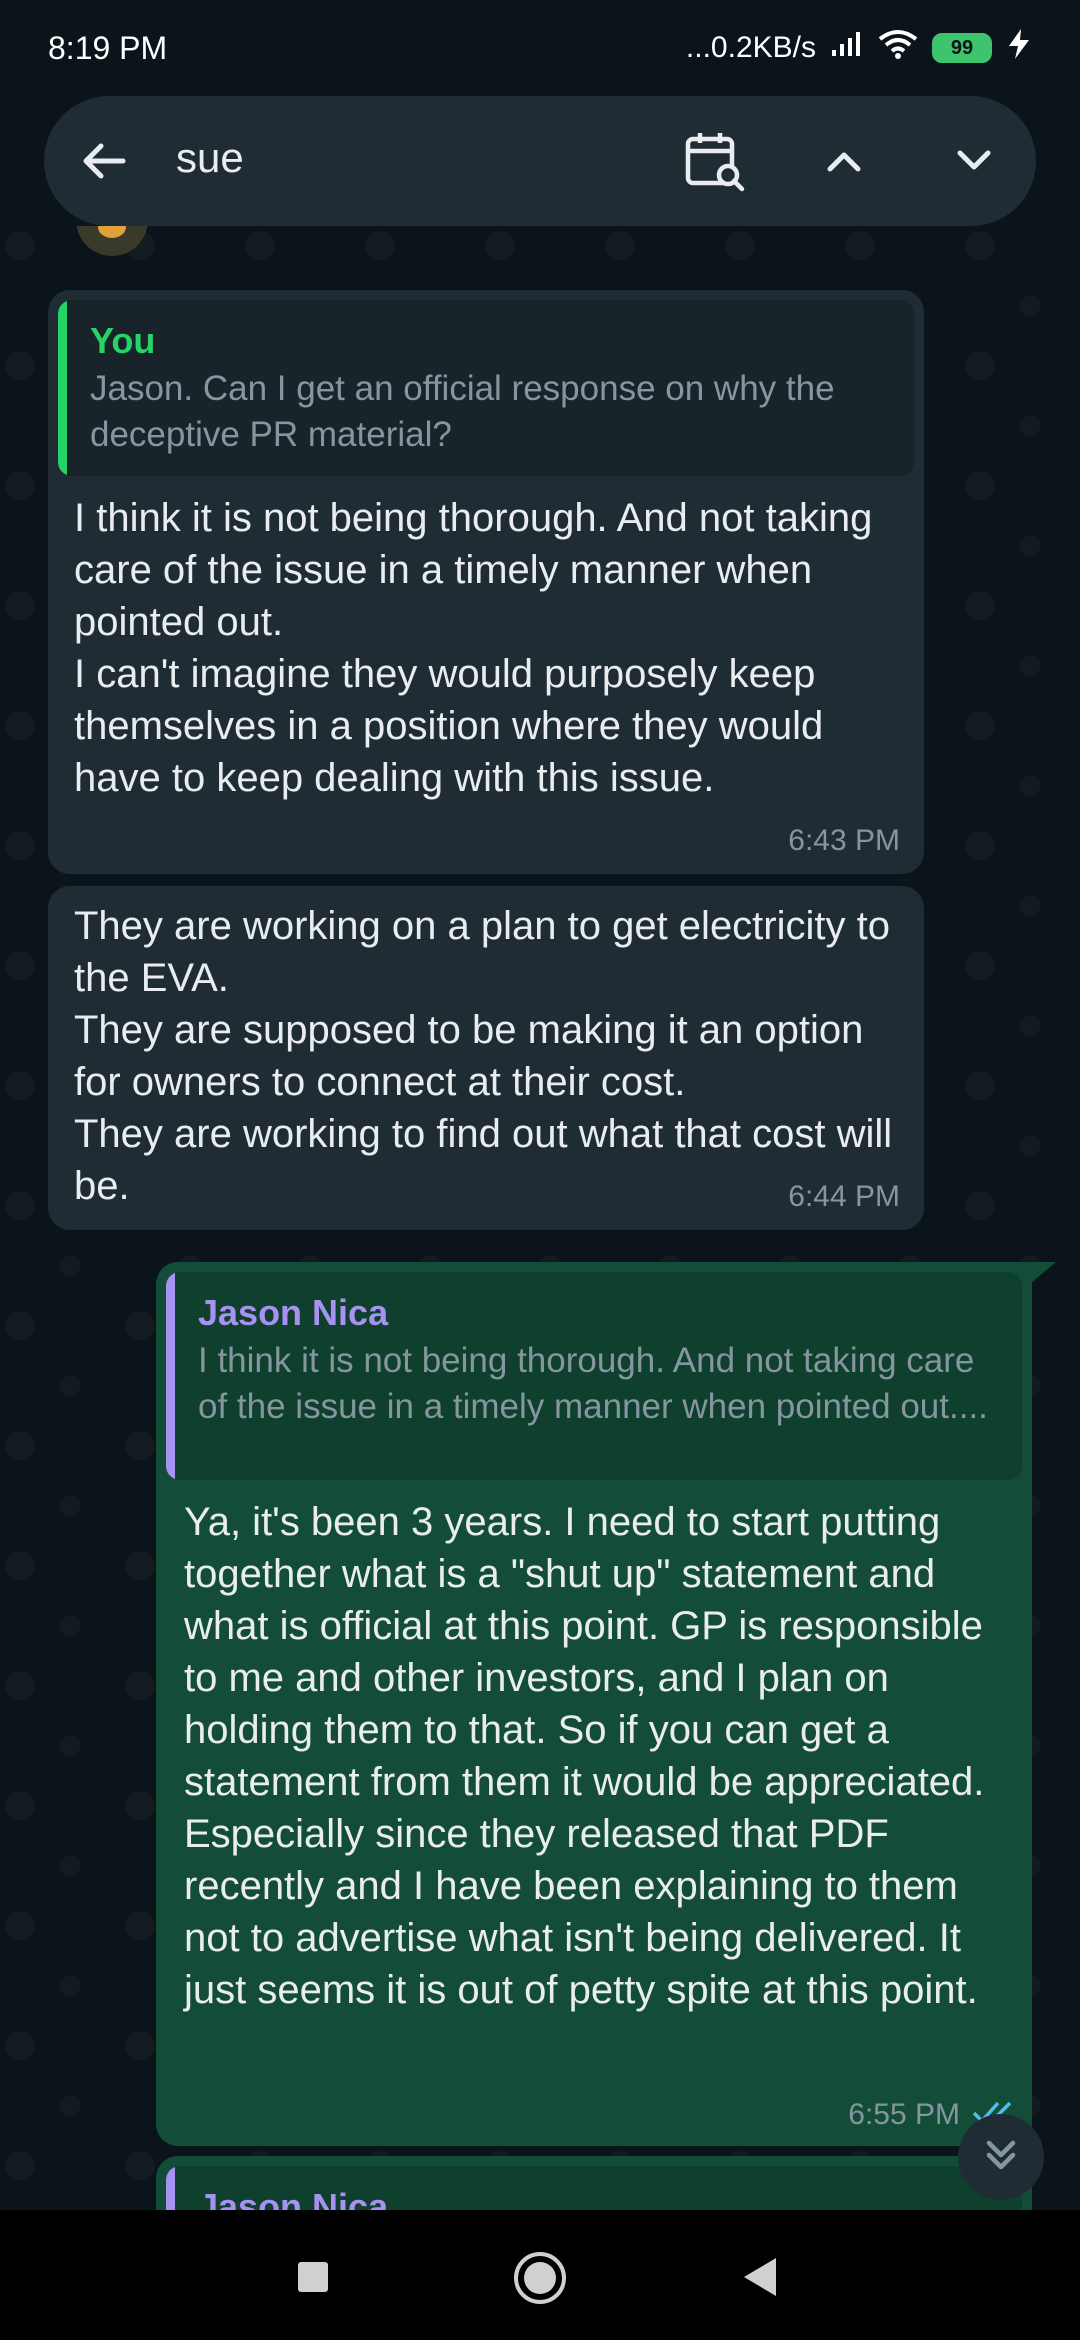 The width and height of the screenshot is (1080, 2340). I want to click on message-time: 6:55 PM, so click(904, 2114).